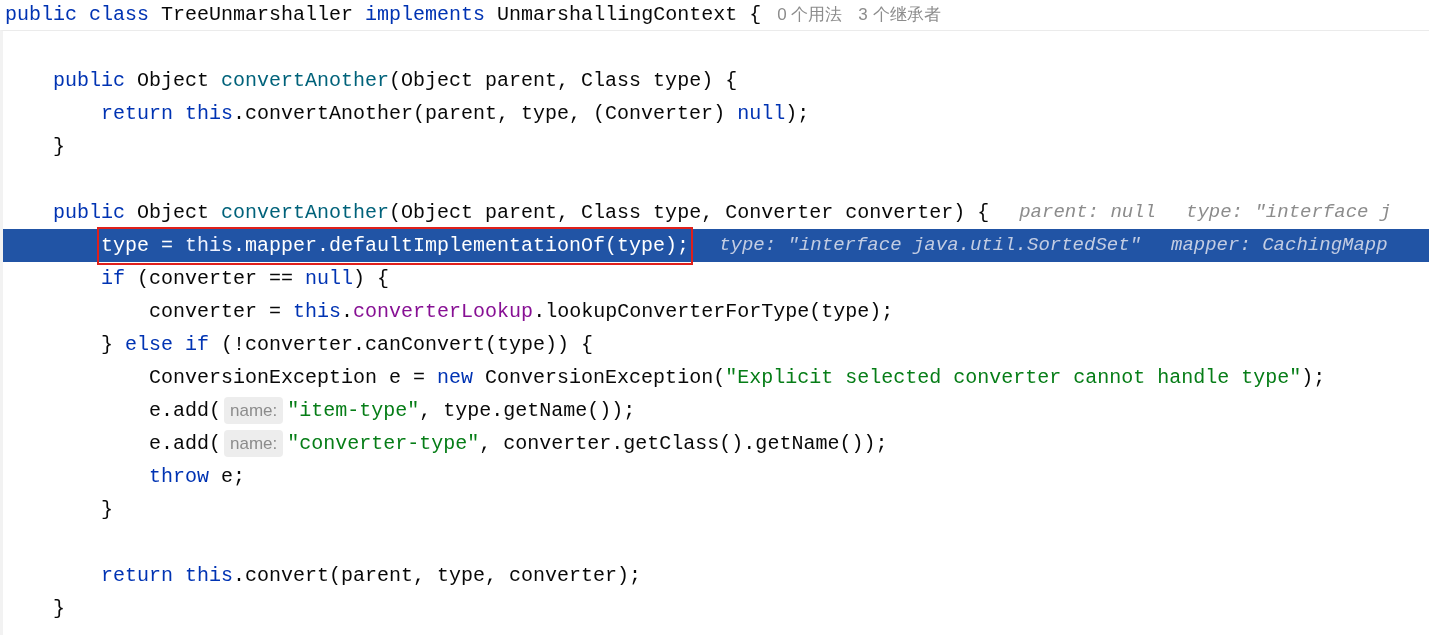 Image resolution: width=1429 pixels, height=635 pixels. What do you see at coordinates (347, 344) in the screenshot?
I see `code-text: } else if (!converter.canConvert(type)) {` at bounding box center [347, 344].